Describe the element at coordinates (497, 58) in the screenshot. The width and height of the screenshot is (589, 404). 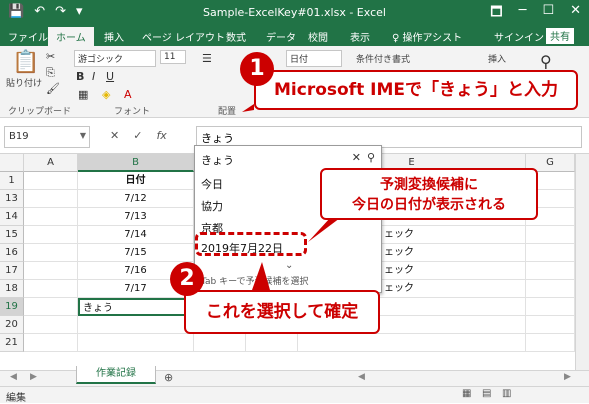
I see `insert-cells-button: 挿入` at that location.